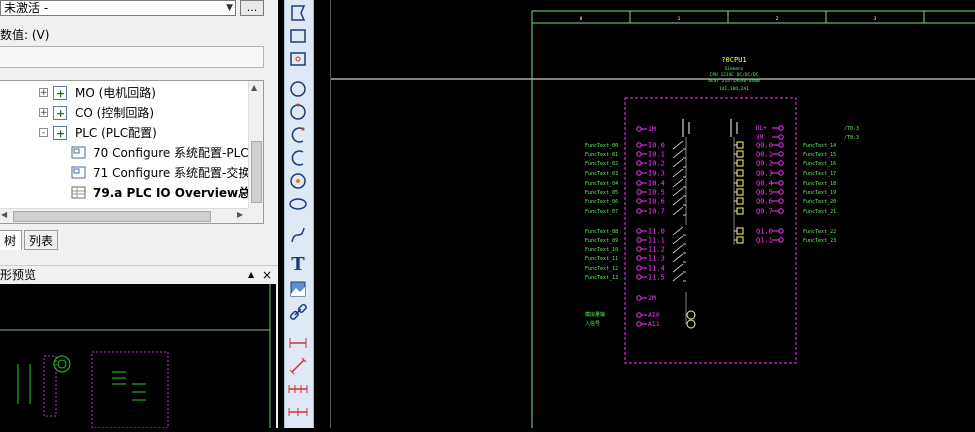  Describe the element at coordinates (254, 87) in the screenshot. I see `scroll-up-icon: ▲` at that location.